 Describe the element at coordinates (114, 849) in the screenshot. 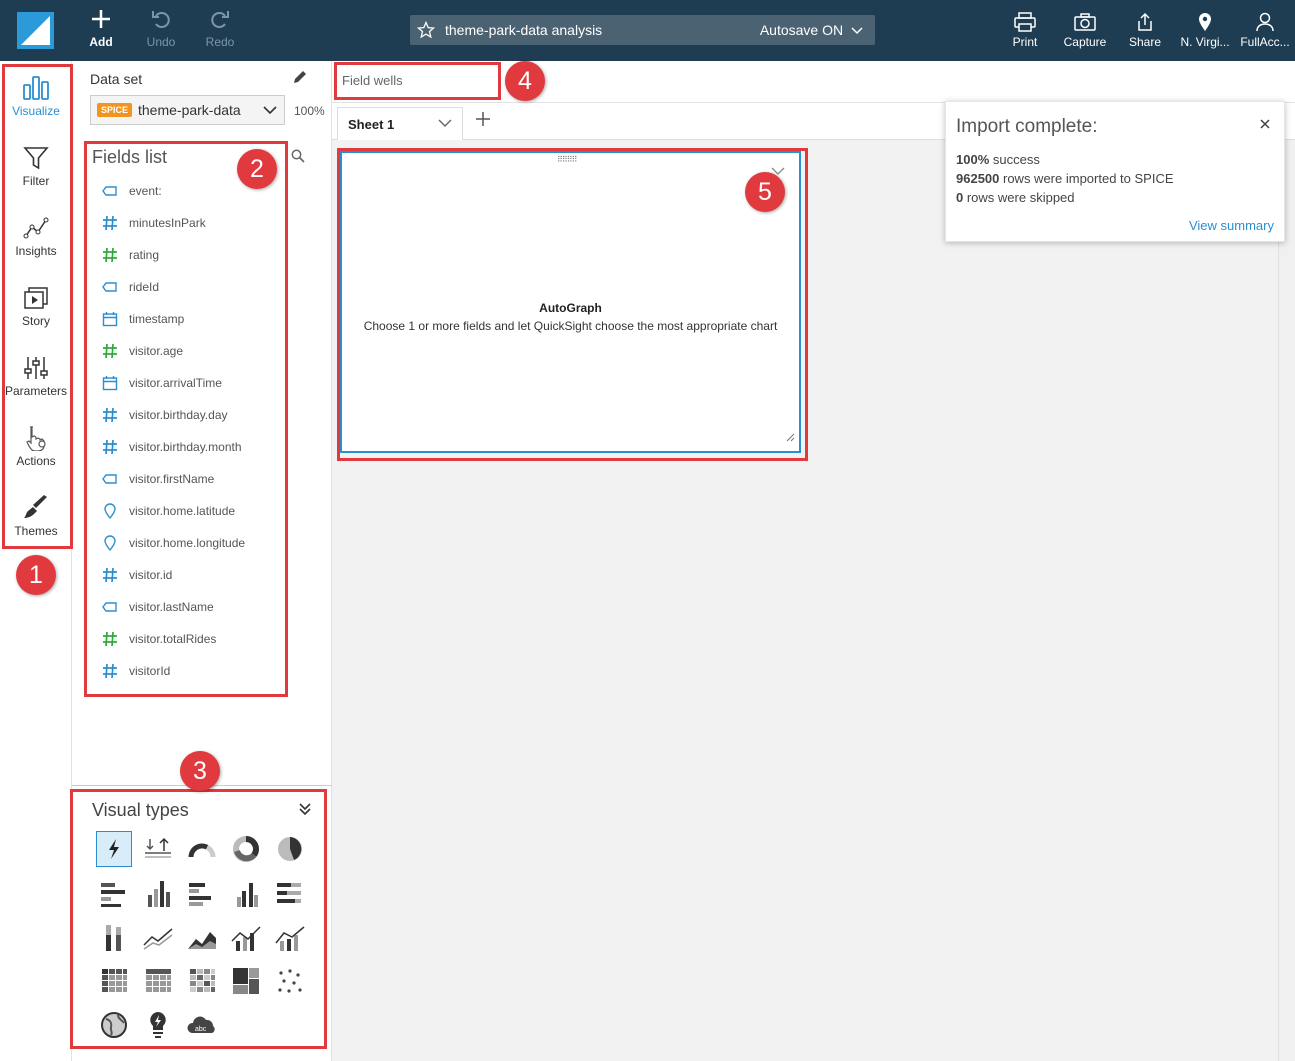

I see `autograph-visual-icon` at that location.